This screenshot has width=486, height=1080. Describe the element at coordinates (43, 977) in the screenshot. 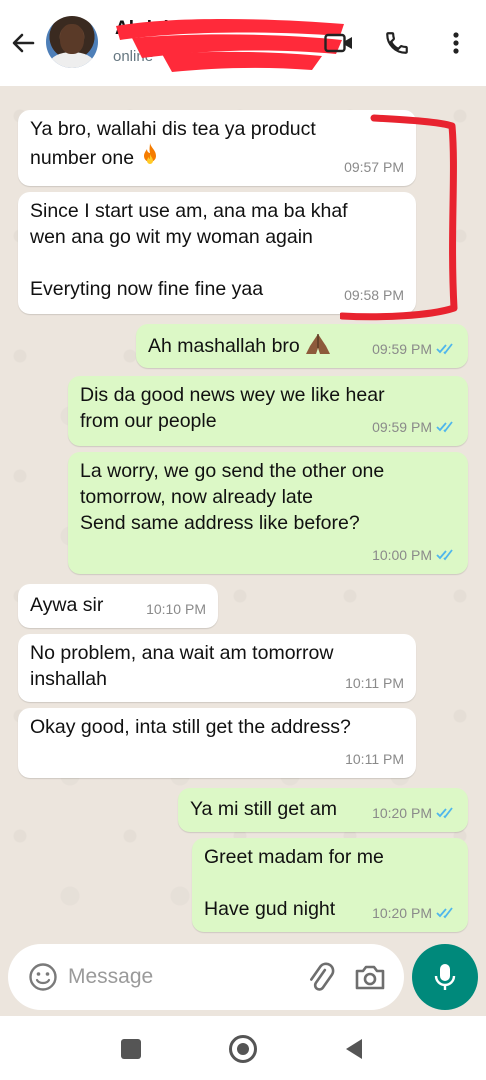

I see `smiley-icon` at that location.